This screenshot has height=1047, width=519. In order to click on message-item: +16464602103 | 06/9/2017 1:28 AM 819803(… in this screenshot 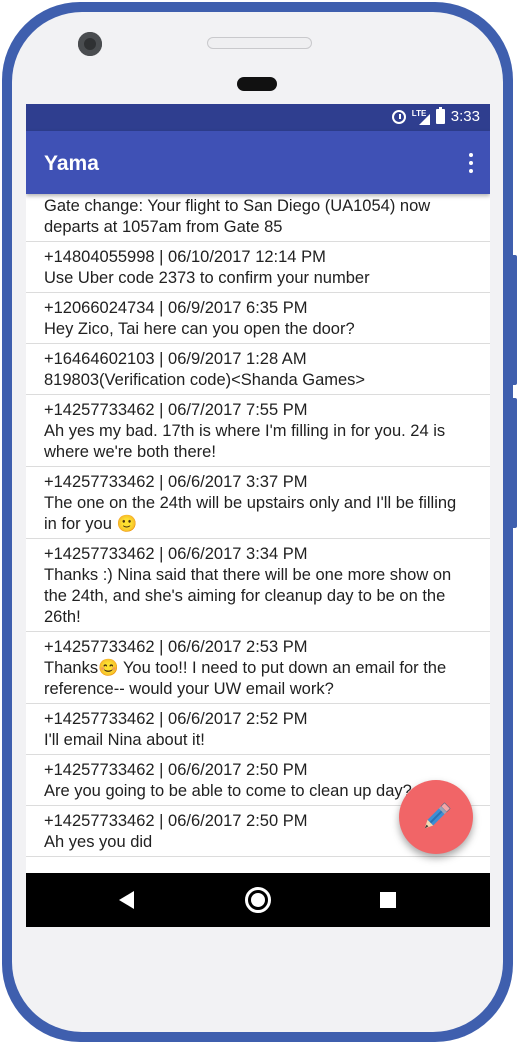, I will do `click(258, 369)`.